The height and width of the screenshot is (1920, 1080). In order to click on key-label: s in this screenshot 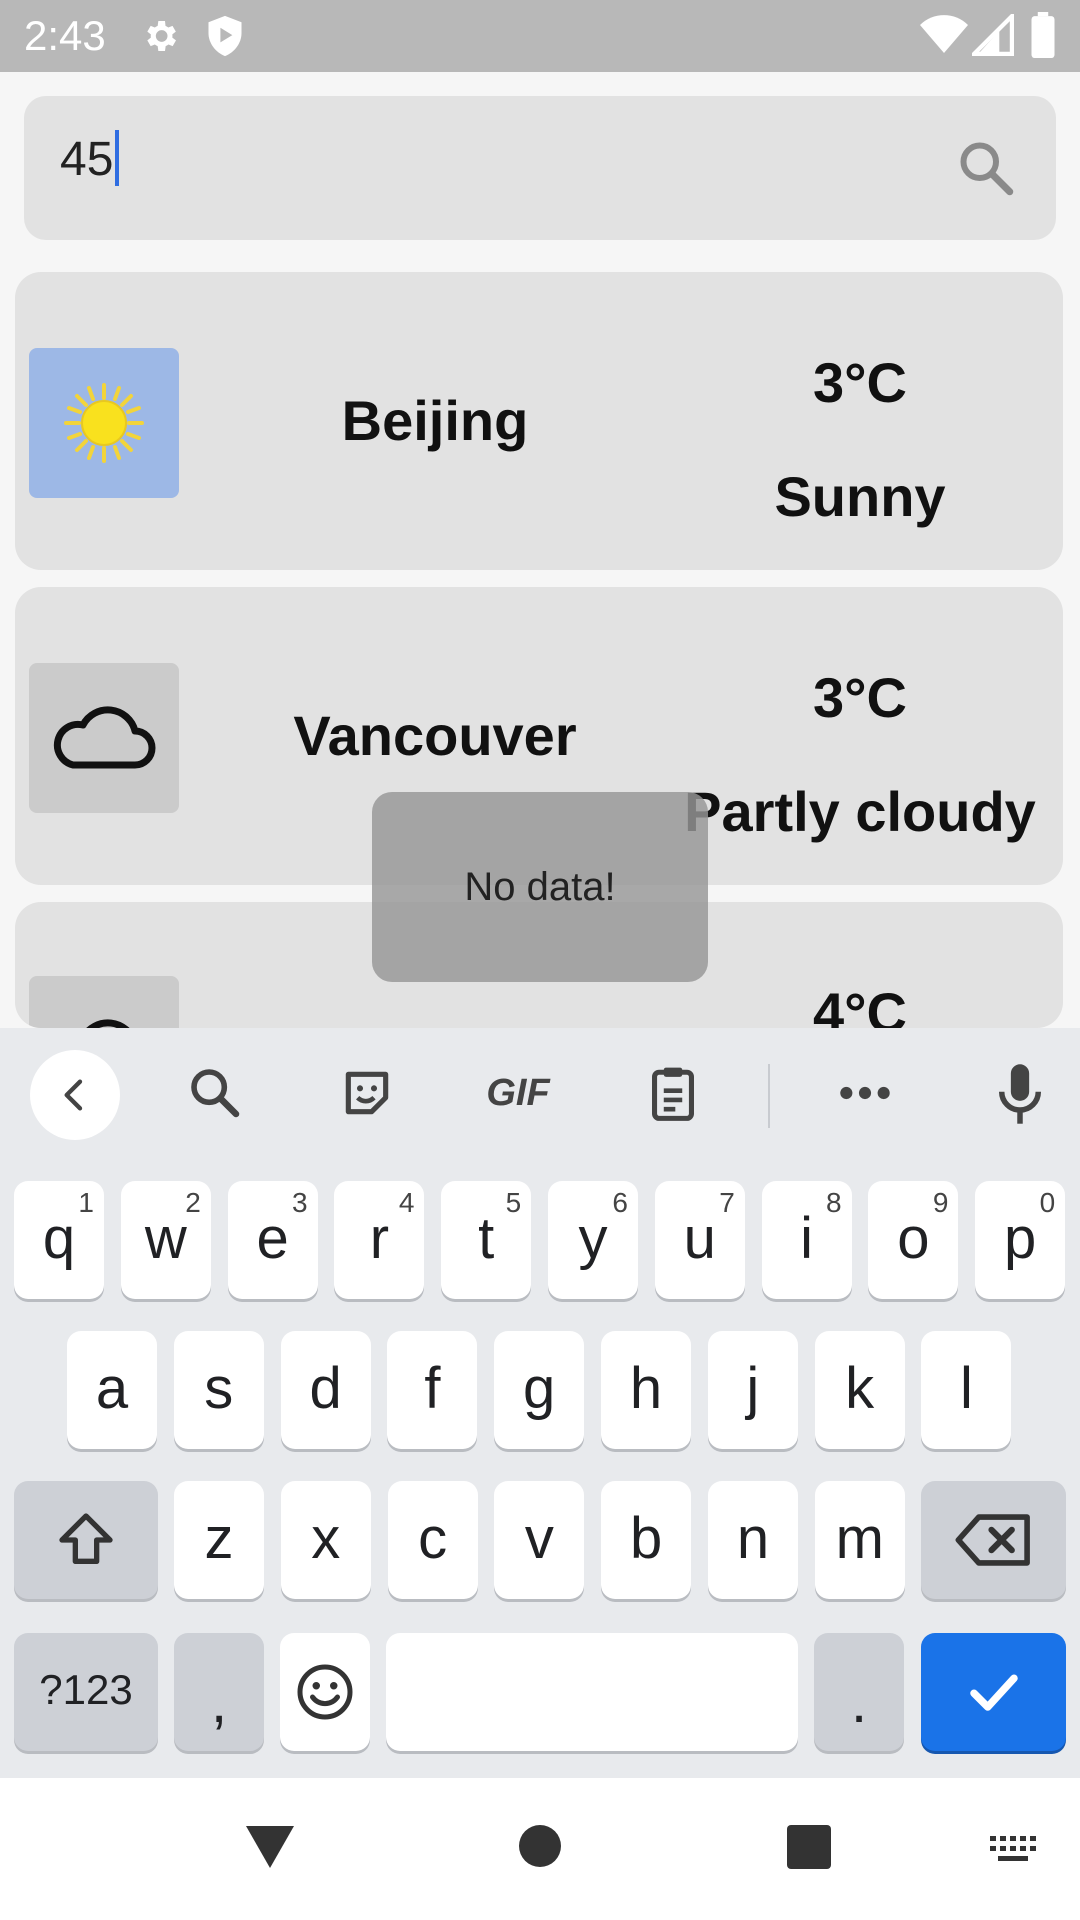, I will do `click(219, 1388)`.